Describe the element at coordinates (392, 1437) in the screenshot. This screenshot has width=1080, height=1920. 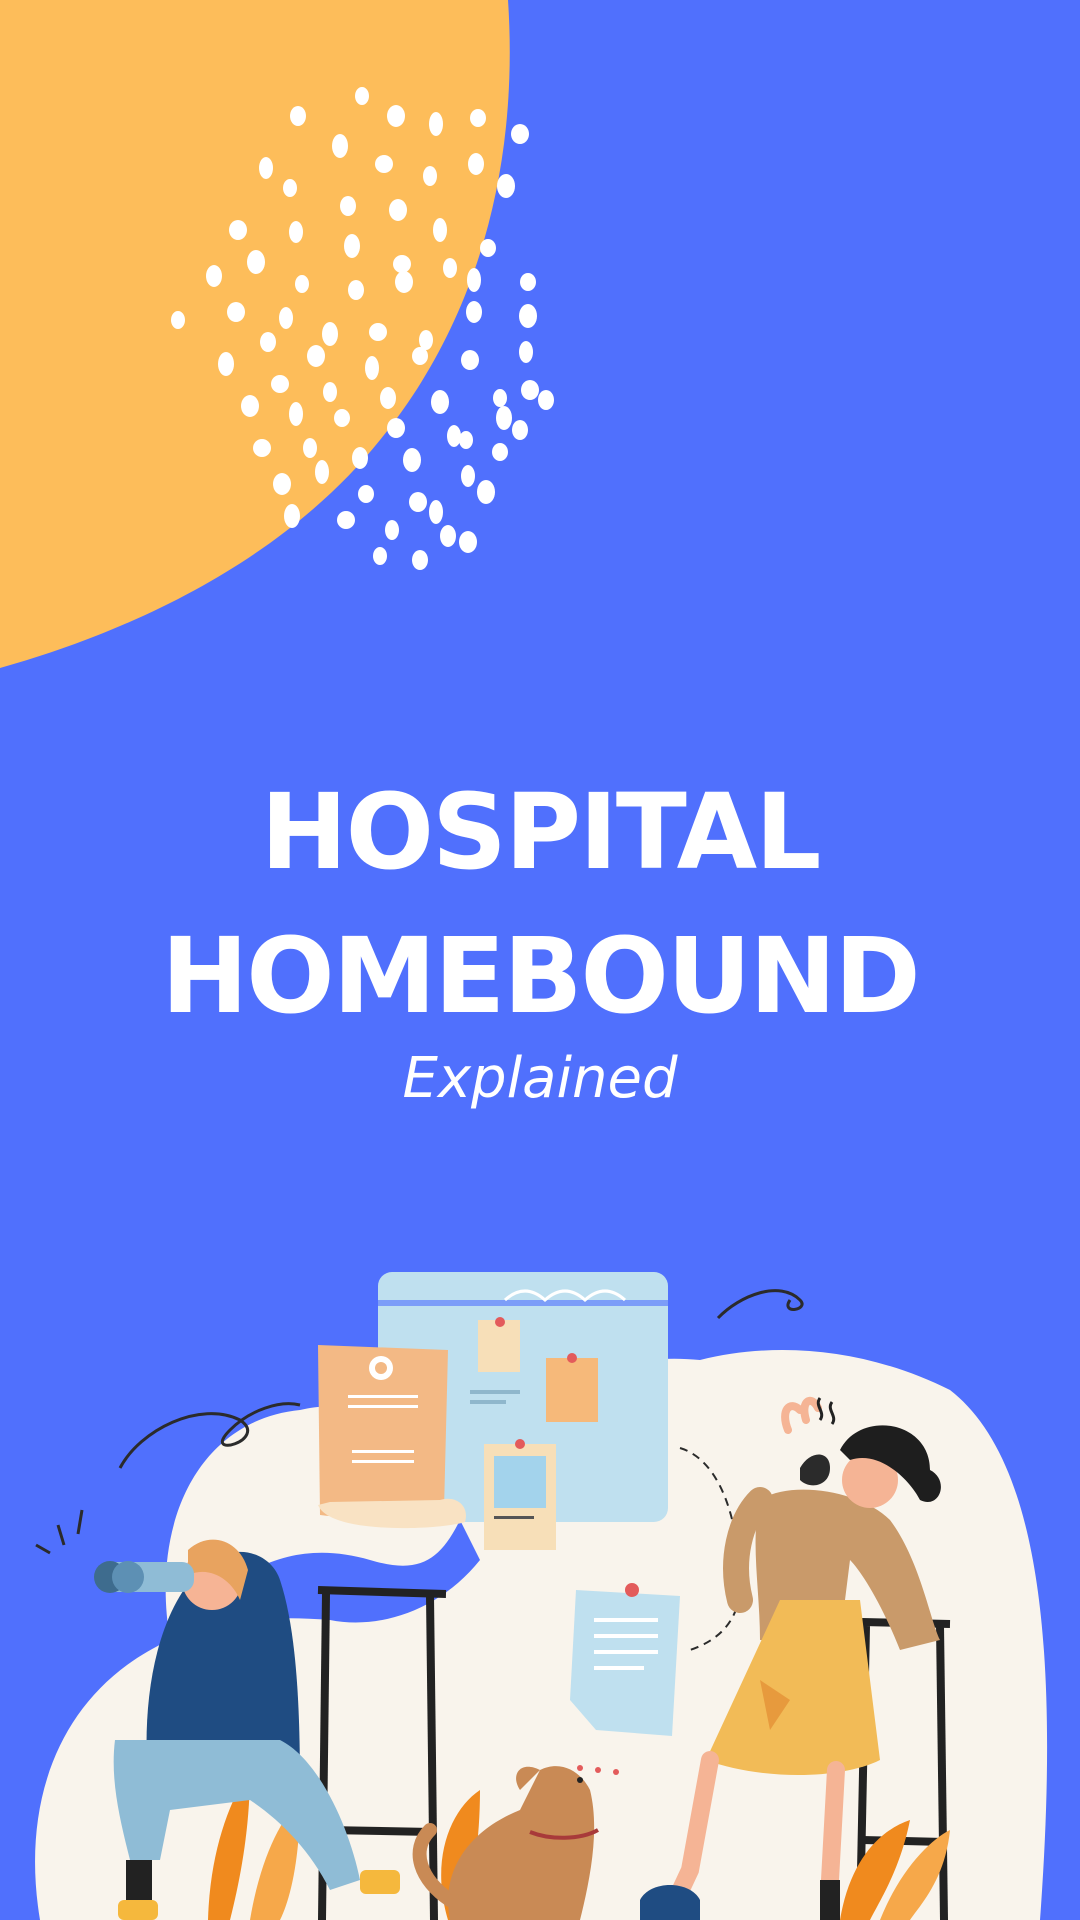
I see `scroll-document-icon` at that location.